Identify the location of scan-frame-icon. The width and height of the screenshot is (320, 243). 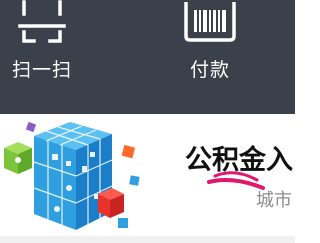
(42, 21).